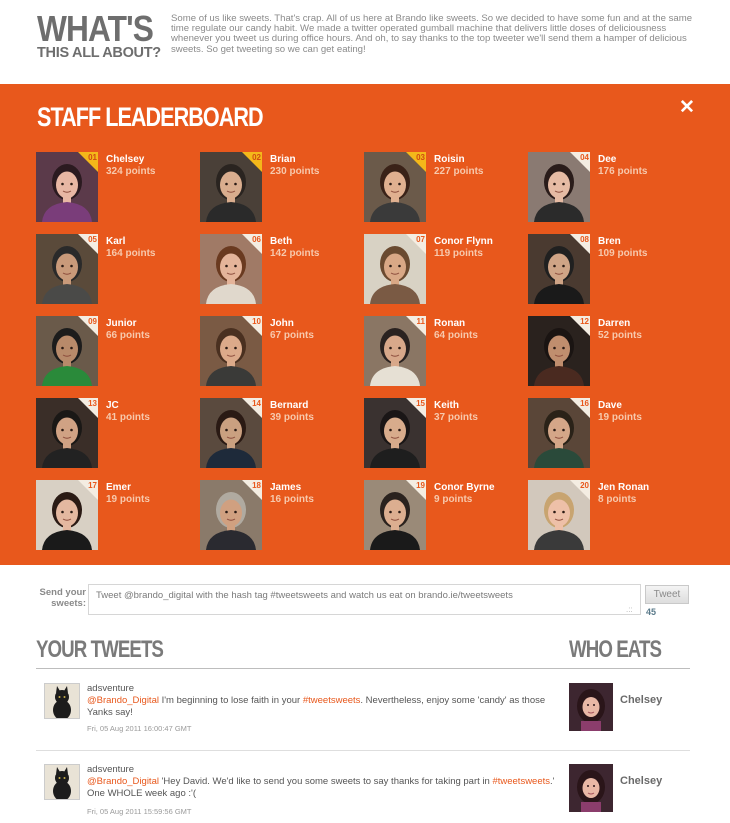 The height and width of the screenshot is (823, 730). Describe the element at coordinates (446, 187) in the screenshot. I see `leaderboard-card: 03 Roisin 227 points` at that location.